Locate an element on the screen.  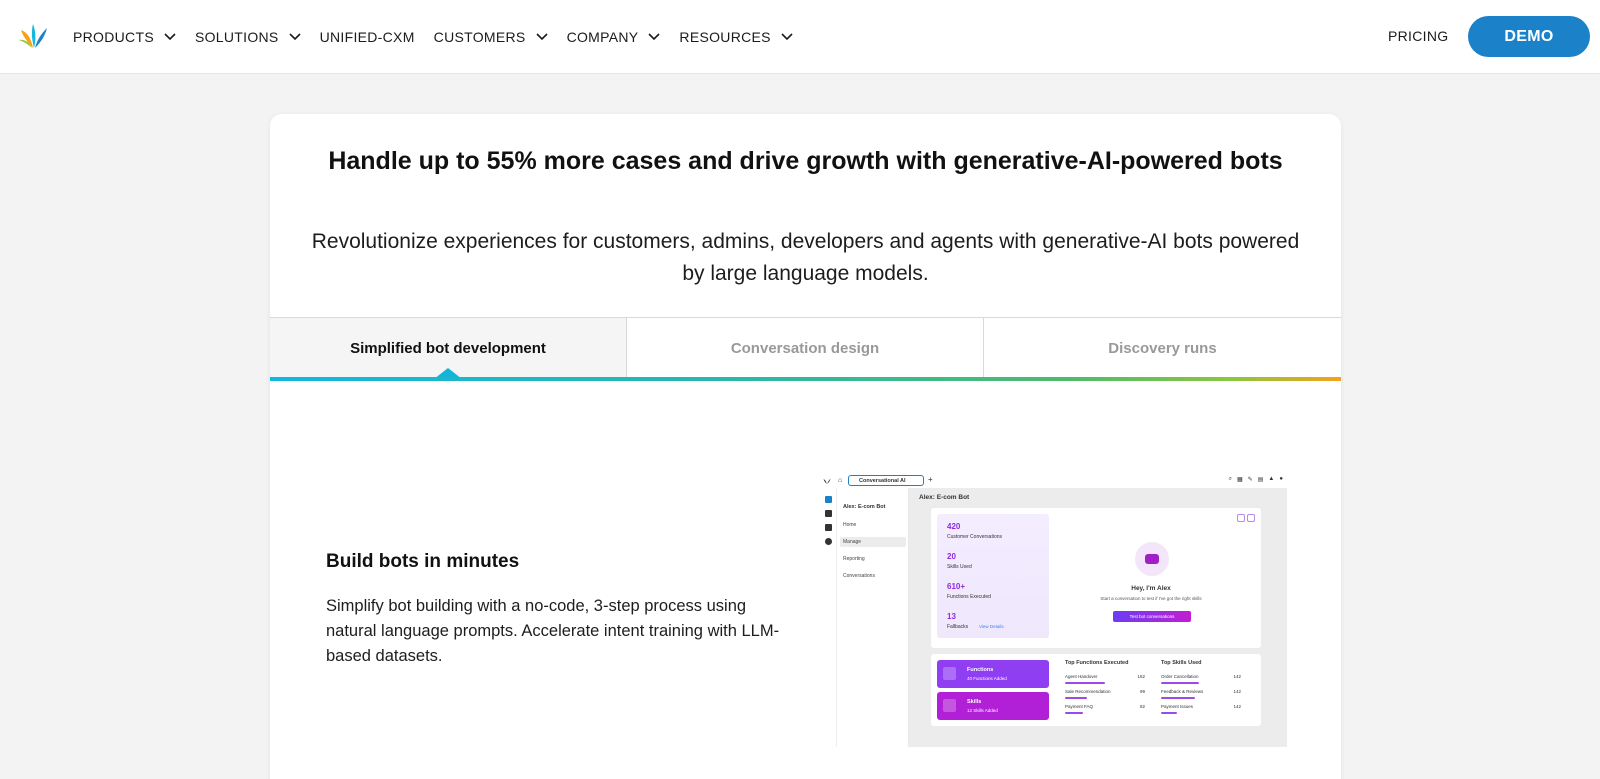
nav-resources: RESOURCES is located at coordinates (736, 37).